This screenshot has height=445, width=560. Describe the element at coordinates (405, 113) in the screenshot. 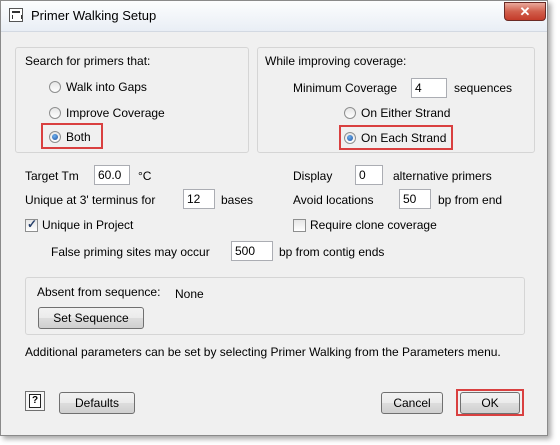

I see `radio-on-either-strand-label: On Either Strand` at that location.